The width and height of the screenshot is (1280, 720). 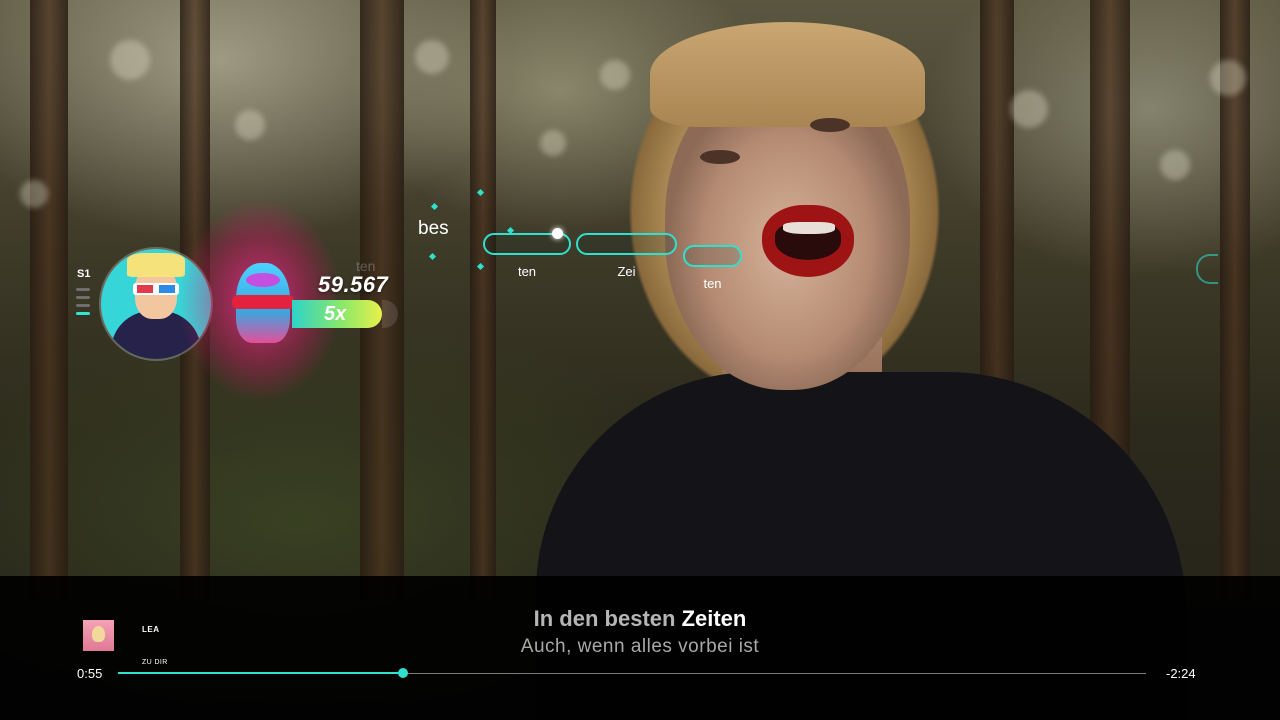 What do you see at coordinates (84, 274) in the screenshot?
I see `player-slot-label: S1` at bounding box center [84, 274].